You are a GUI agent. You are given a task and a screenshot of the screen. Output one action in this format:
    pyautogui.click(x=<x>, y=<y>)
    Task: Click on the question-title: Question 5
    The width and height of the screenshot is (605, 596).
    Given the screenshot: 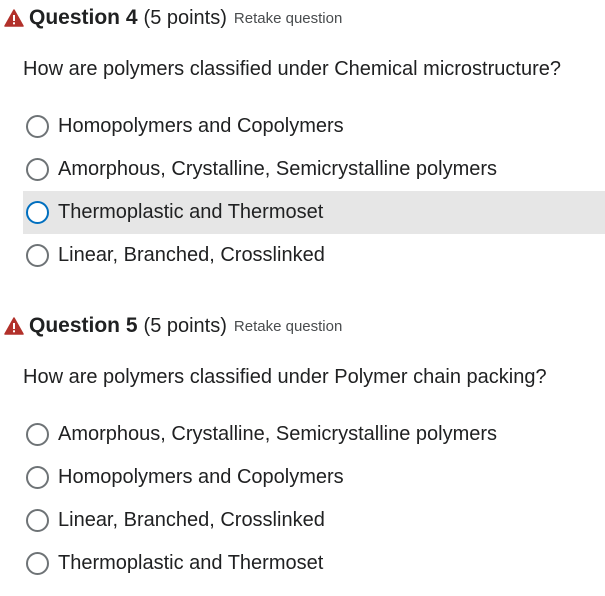 What is the action you would take?
    pyautogui.click(x=83, y=325)
    